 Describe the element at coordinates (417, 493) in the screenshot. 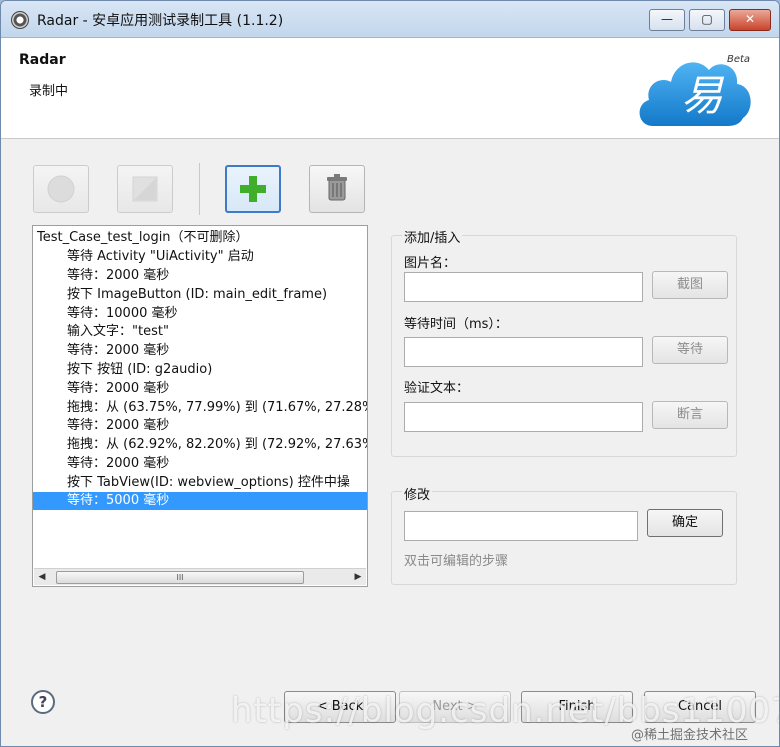

I see `modify-label: 修改` at that location.